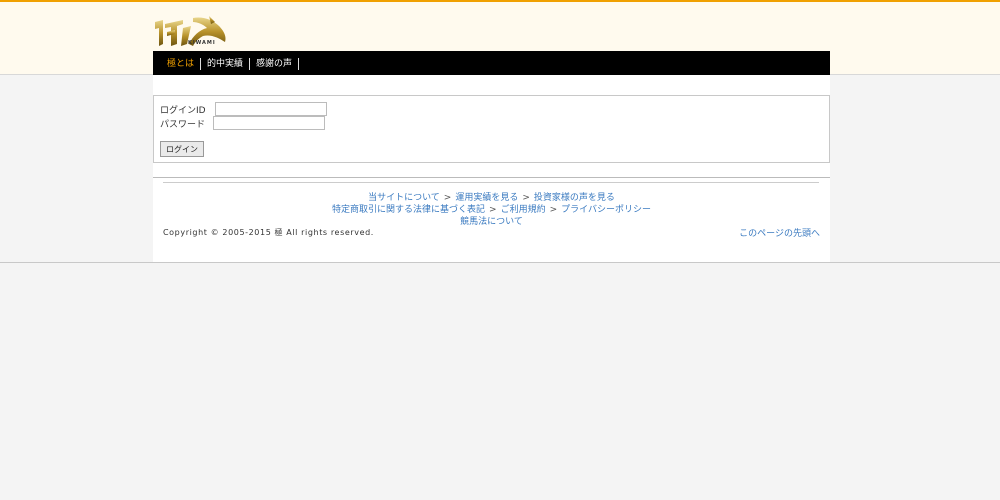 The width and height of the screenshot is (1000, 500). Describe the element at coordinates (269, 123) in the screenshot. I see `password-input` at that location.